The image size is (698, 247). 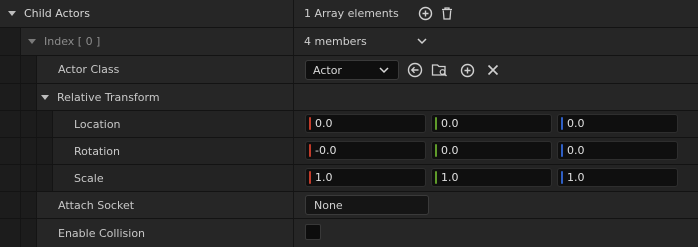 I want to click on index-label: Index [ 0 ], so click(x=72, y=41).